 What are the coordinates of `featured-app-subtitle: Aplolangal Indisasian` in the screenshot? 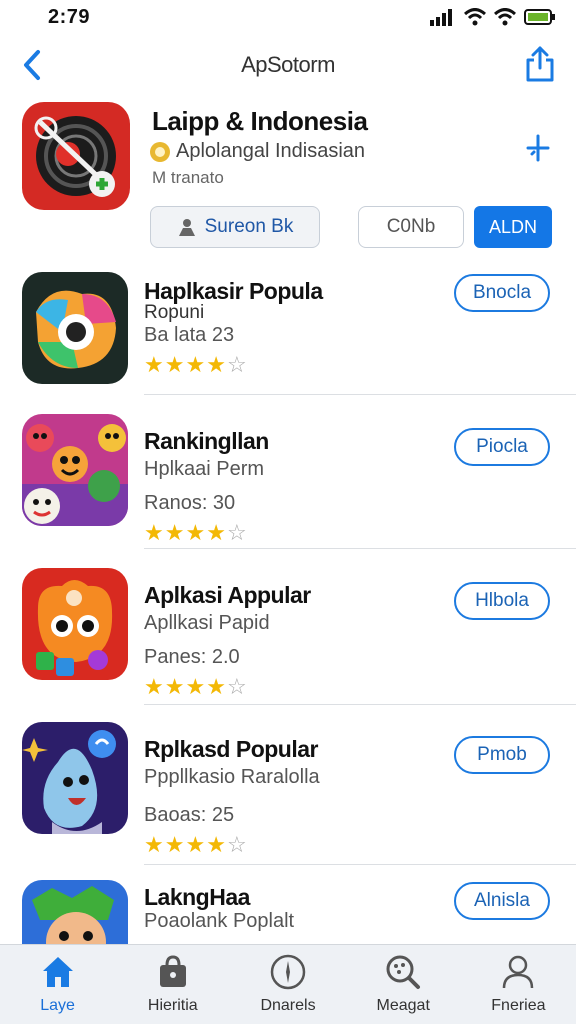 It's located at (271, 151).